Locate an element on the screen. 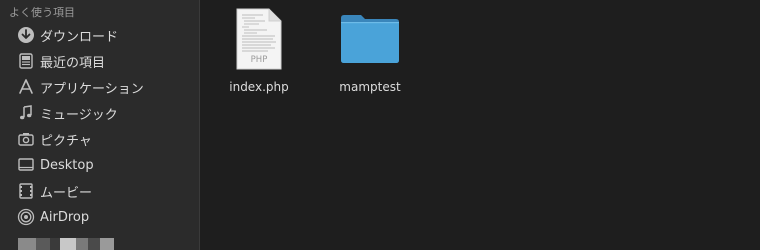 The height and width of the screenshot is (250, 760). airdrop-icon is located at coordinates (26, 217).